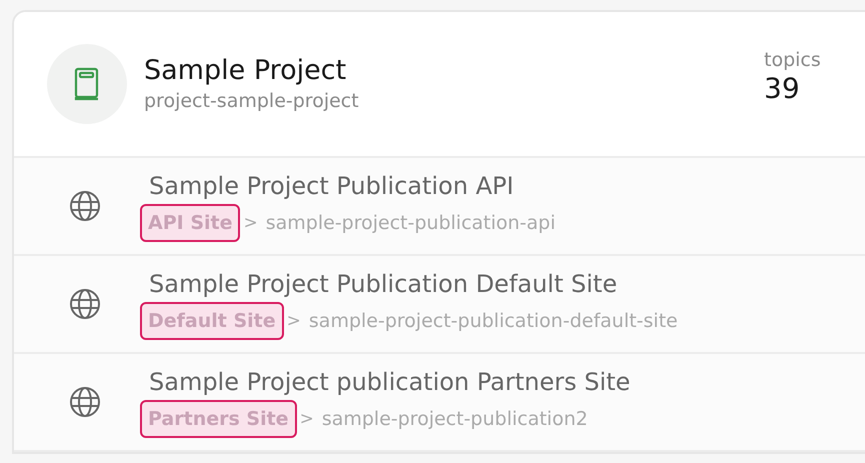 This screenshot has width=865, height=463. Describe the element at coordinates (792, 60) in the screenshot. I see `stat-label: topics` at that location.